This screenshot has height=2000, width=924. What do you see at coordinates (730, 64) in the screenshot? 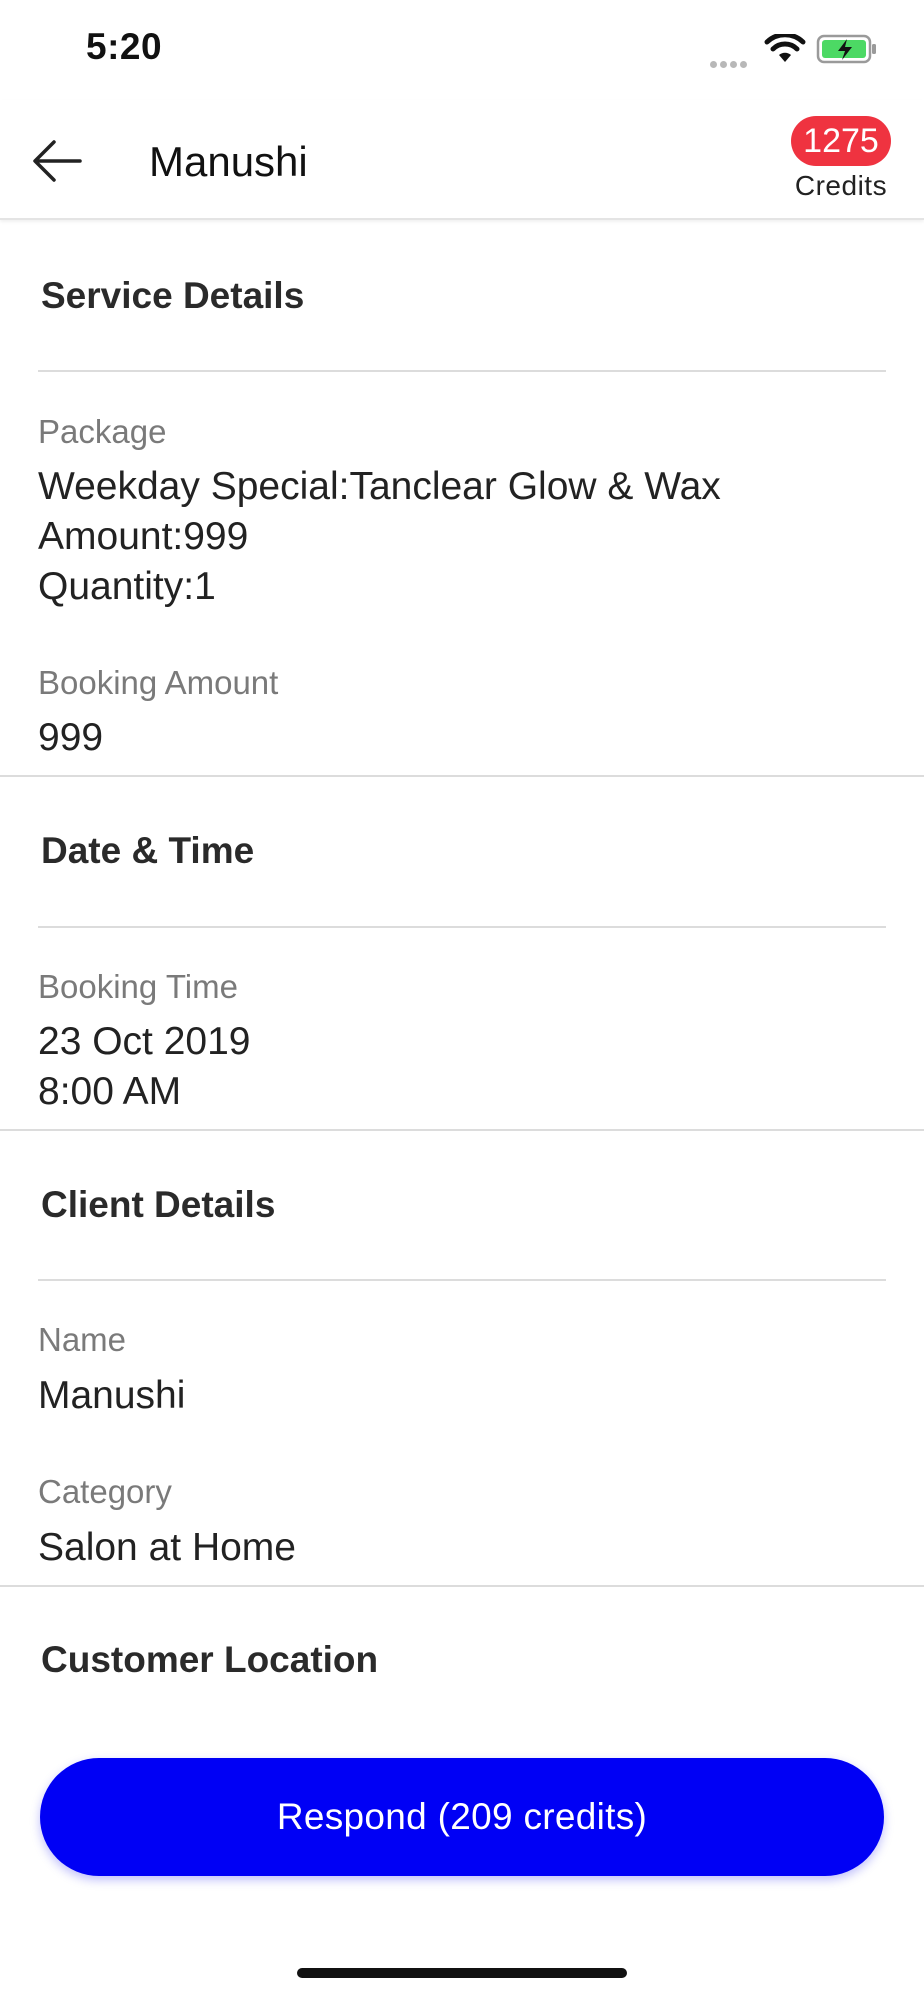
I see `signal-icon` at bounding box center [730, 64].